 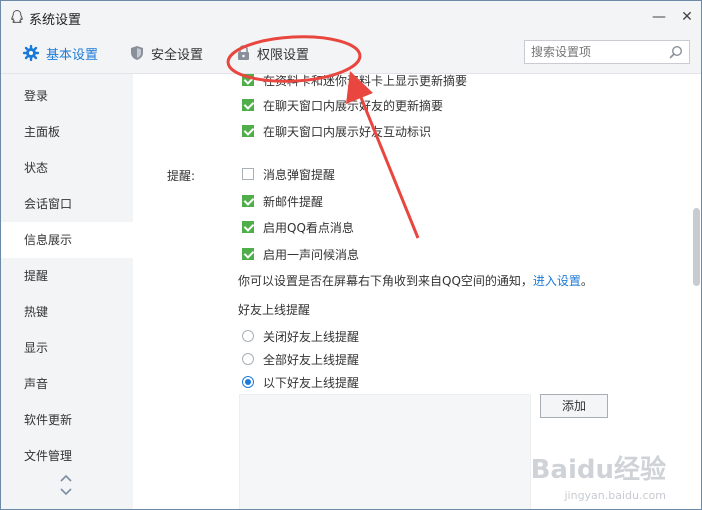 What do you see at coordinates (248, 336) in the screenshot?
I see `radio-friend-online-off` at bounding box center [248, 336].